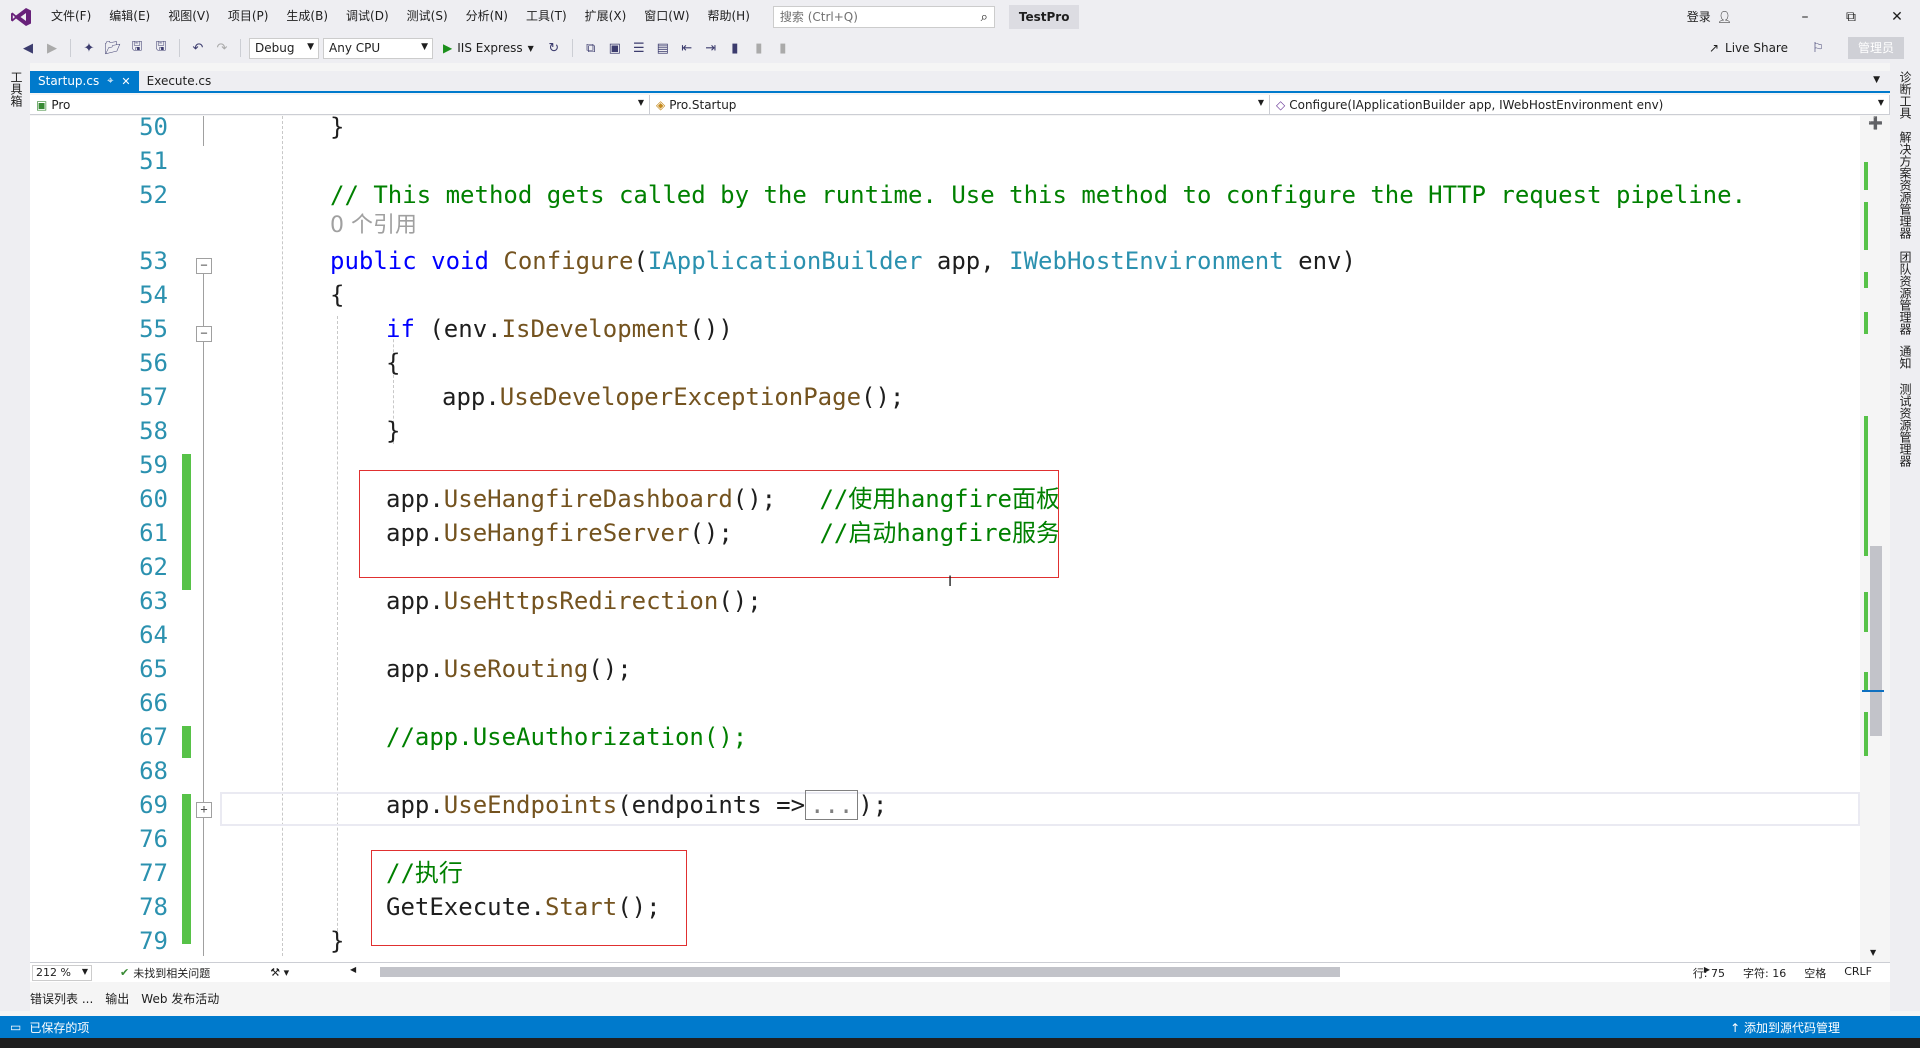 The width and height of the screenshot is (1920, 1048). What do you see at coordinates (960, 104) in the screenshot?
I see `type-dropdown: ◈ Pro.Startup ▼` at bounding box center [960, 104].